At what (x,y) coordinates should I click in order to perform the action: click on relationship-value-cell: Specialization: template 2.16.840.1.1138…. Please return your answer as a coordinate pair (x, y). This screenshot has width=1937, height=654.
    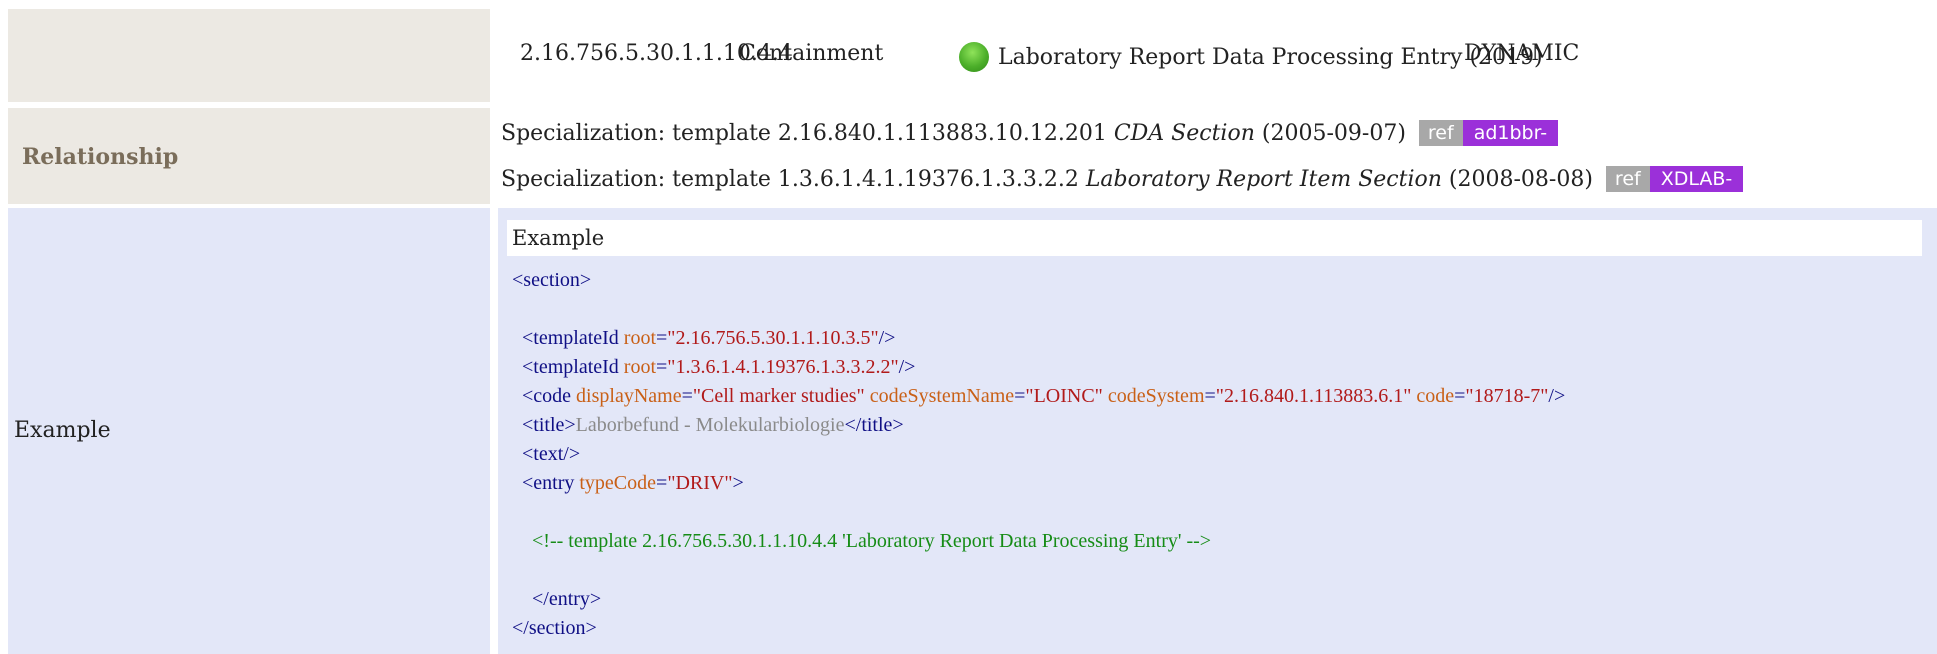
    Looking at the image, I should click on (1217, 156).